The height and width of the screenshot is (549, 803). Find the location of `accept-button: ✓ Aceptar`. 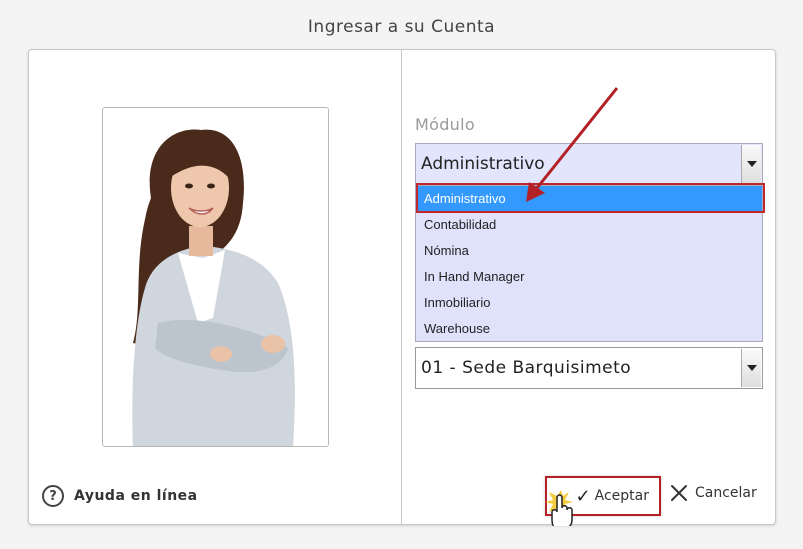

accept-button: ✓ Aceptar is located at coordinates (603, 496).